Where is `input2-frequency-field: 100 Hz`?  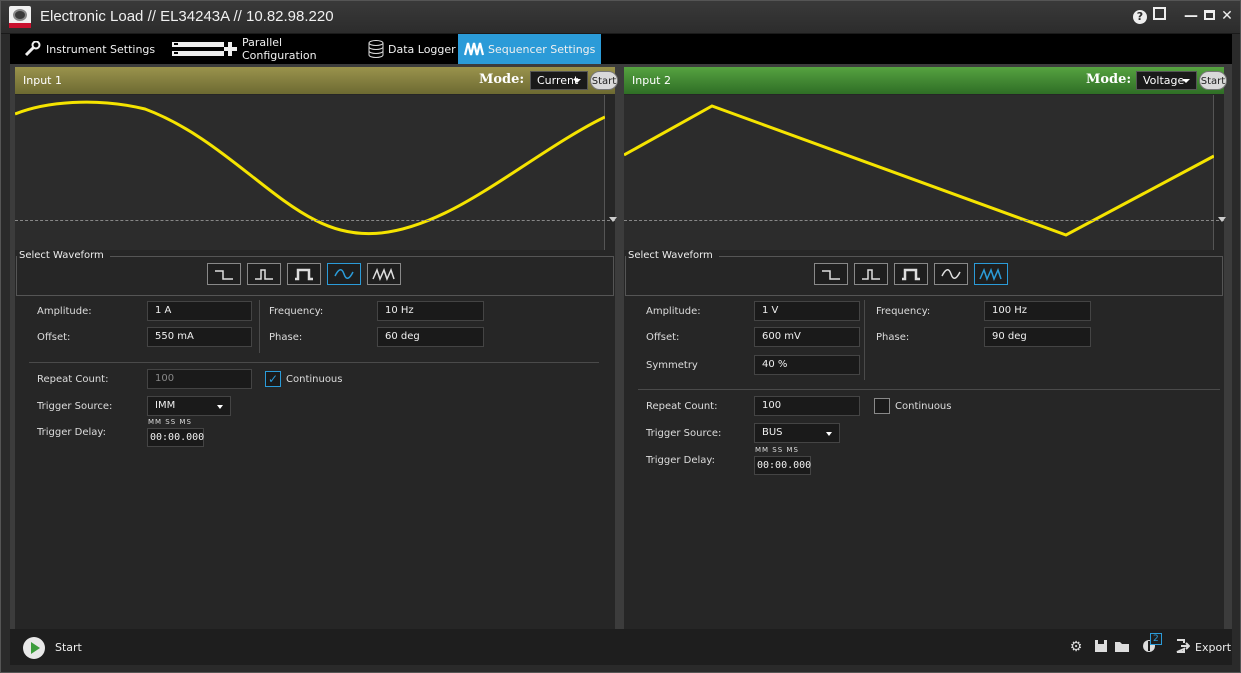
input2-frequency-field: 100 Hz is located at coordinates (1037, 311).